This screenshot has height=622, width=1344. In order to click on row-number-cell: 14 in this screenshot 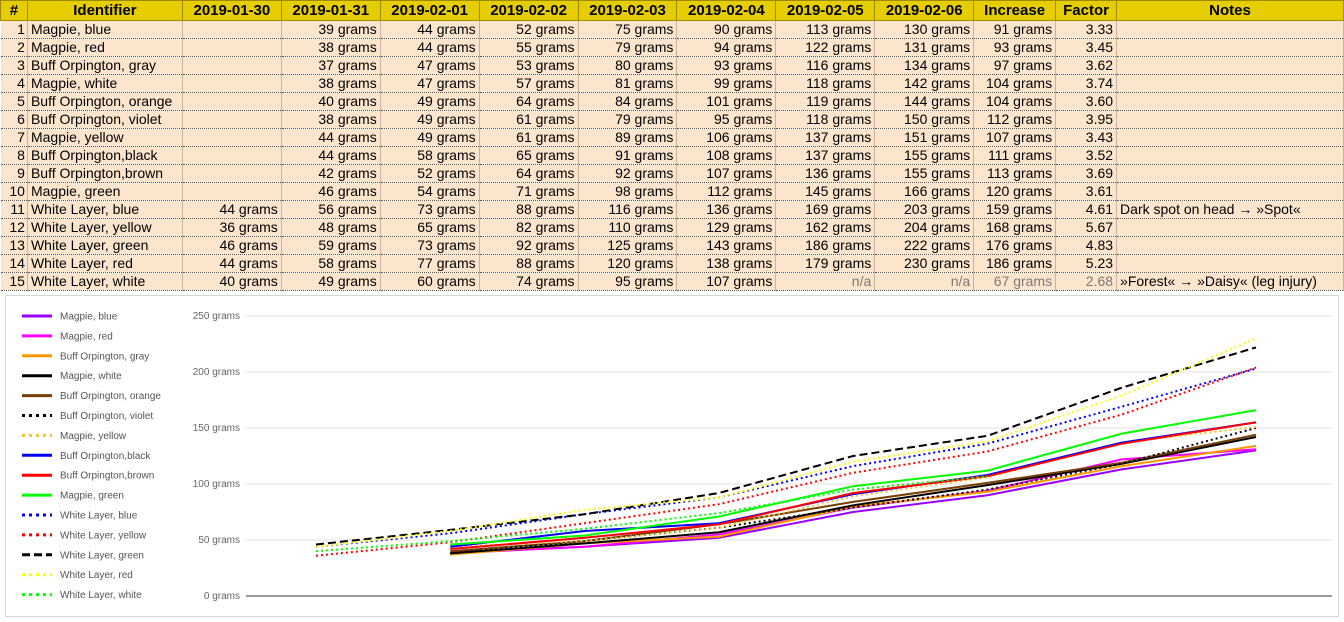, I will do `click(14, 263)`.